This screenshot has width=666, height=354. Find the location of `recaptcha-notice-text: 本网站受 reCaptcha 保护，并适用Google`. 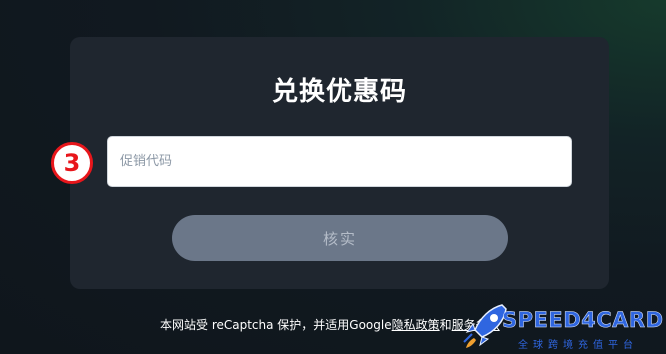

recaptcha-notice-text: 本网站受 reCaptcha 保护，并适用Google is located at coordinates (276, 325).